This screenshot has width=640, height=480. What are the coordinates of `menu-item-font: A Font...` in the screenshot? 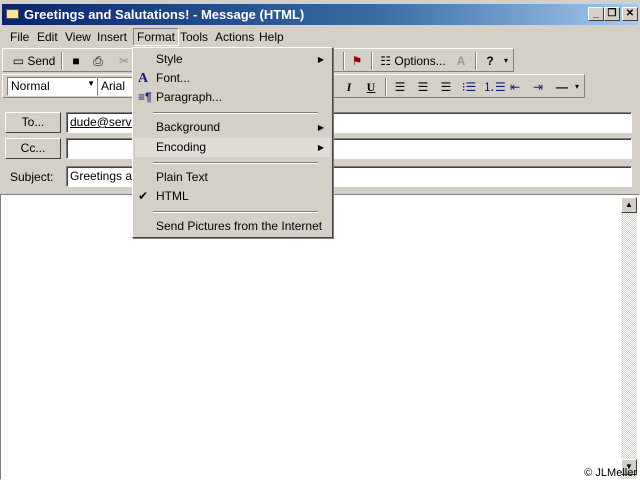 It's located at (232, 78).